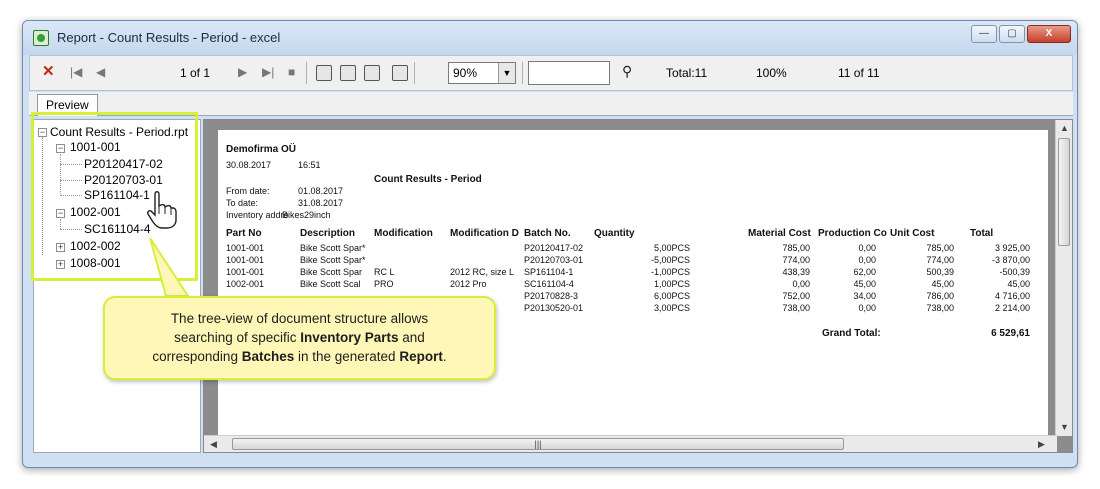 The image size is (1100, 489). I want to click on zoom-value: 90%, so click(465, 73).